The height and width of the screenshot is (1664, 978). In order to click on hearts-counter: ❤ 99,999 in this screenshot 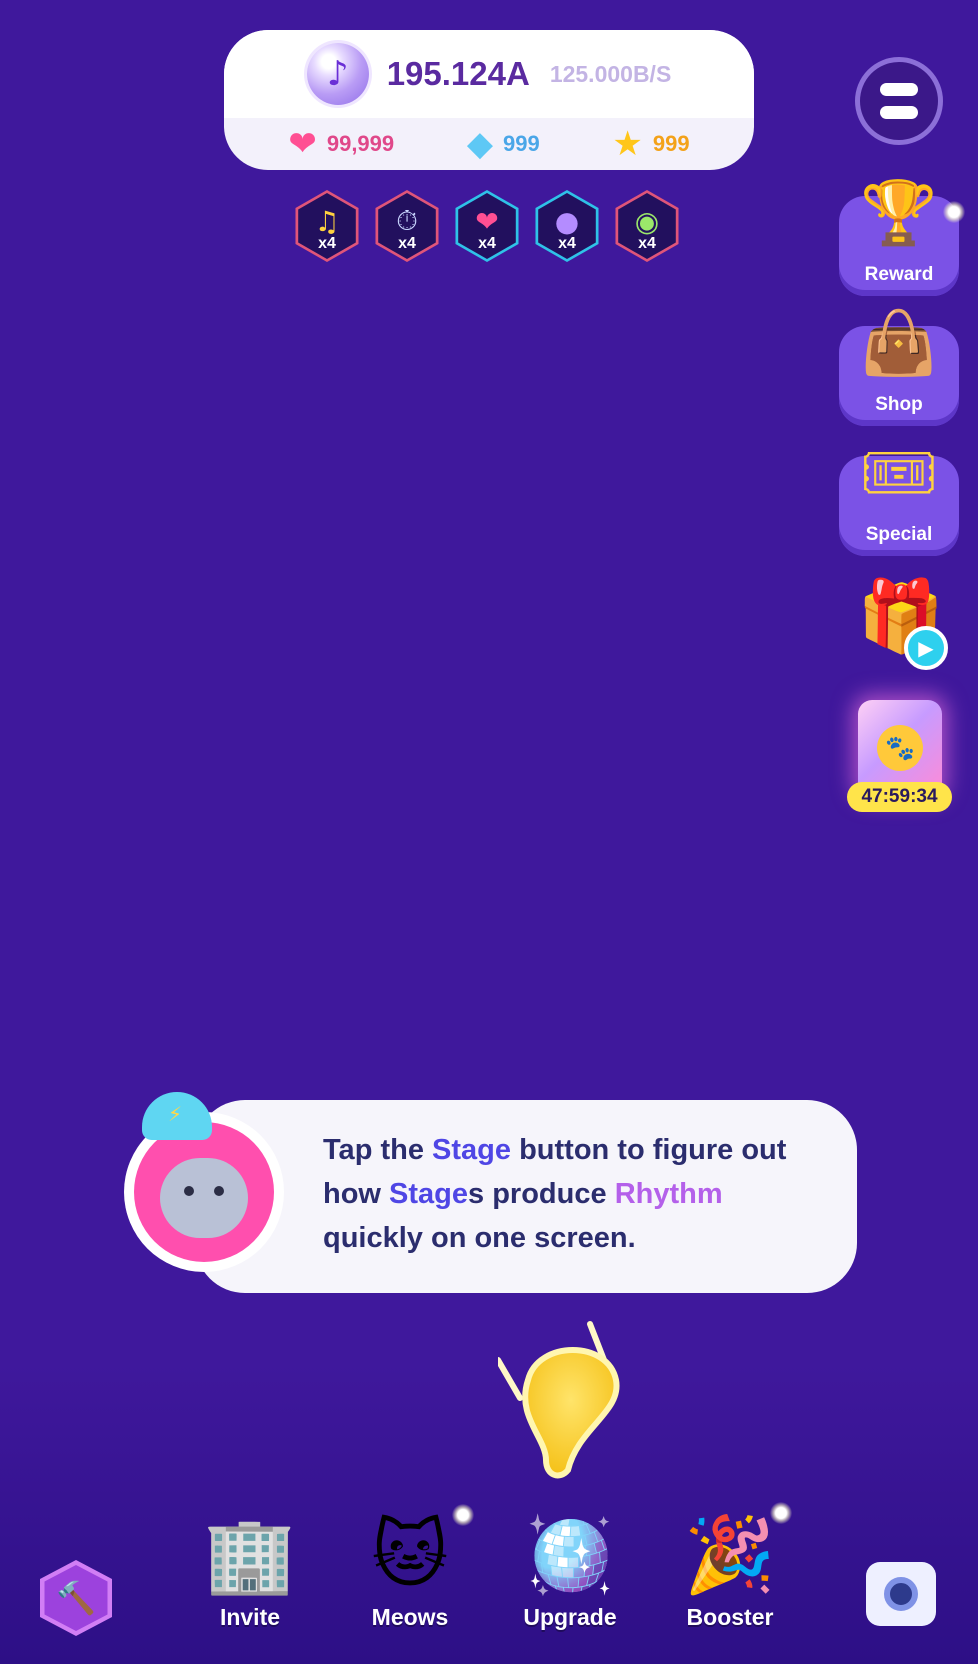, I will do `click(341, 144)`.